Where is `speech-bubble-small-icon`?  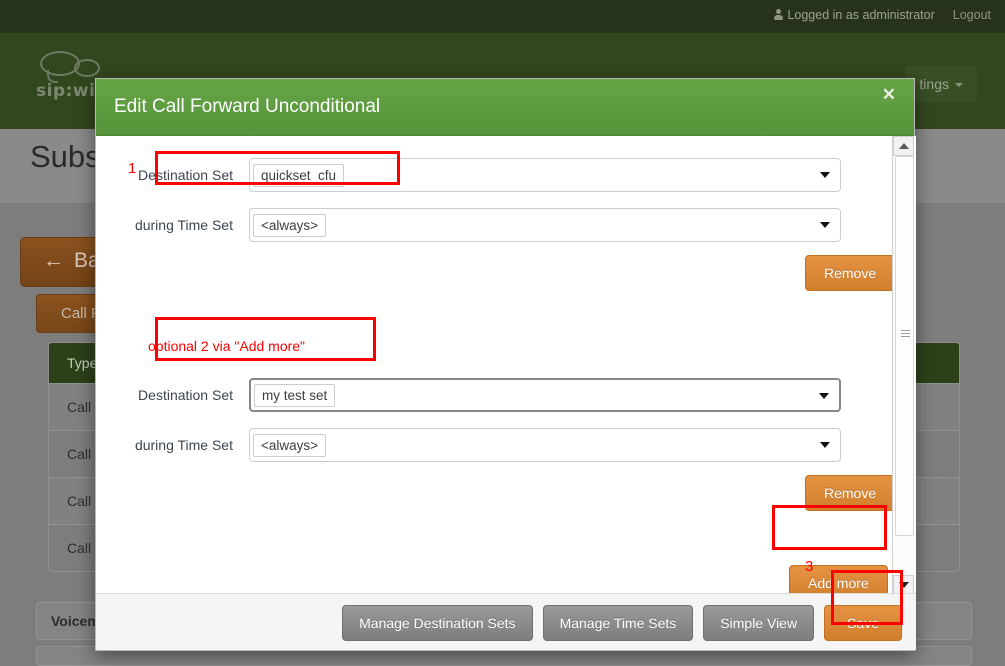
speech-bubble-small-icon is located at coordinates (87, 68).